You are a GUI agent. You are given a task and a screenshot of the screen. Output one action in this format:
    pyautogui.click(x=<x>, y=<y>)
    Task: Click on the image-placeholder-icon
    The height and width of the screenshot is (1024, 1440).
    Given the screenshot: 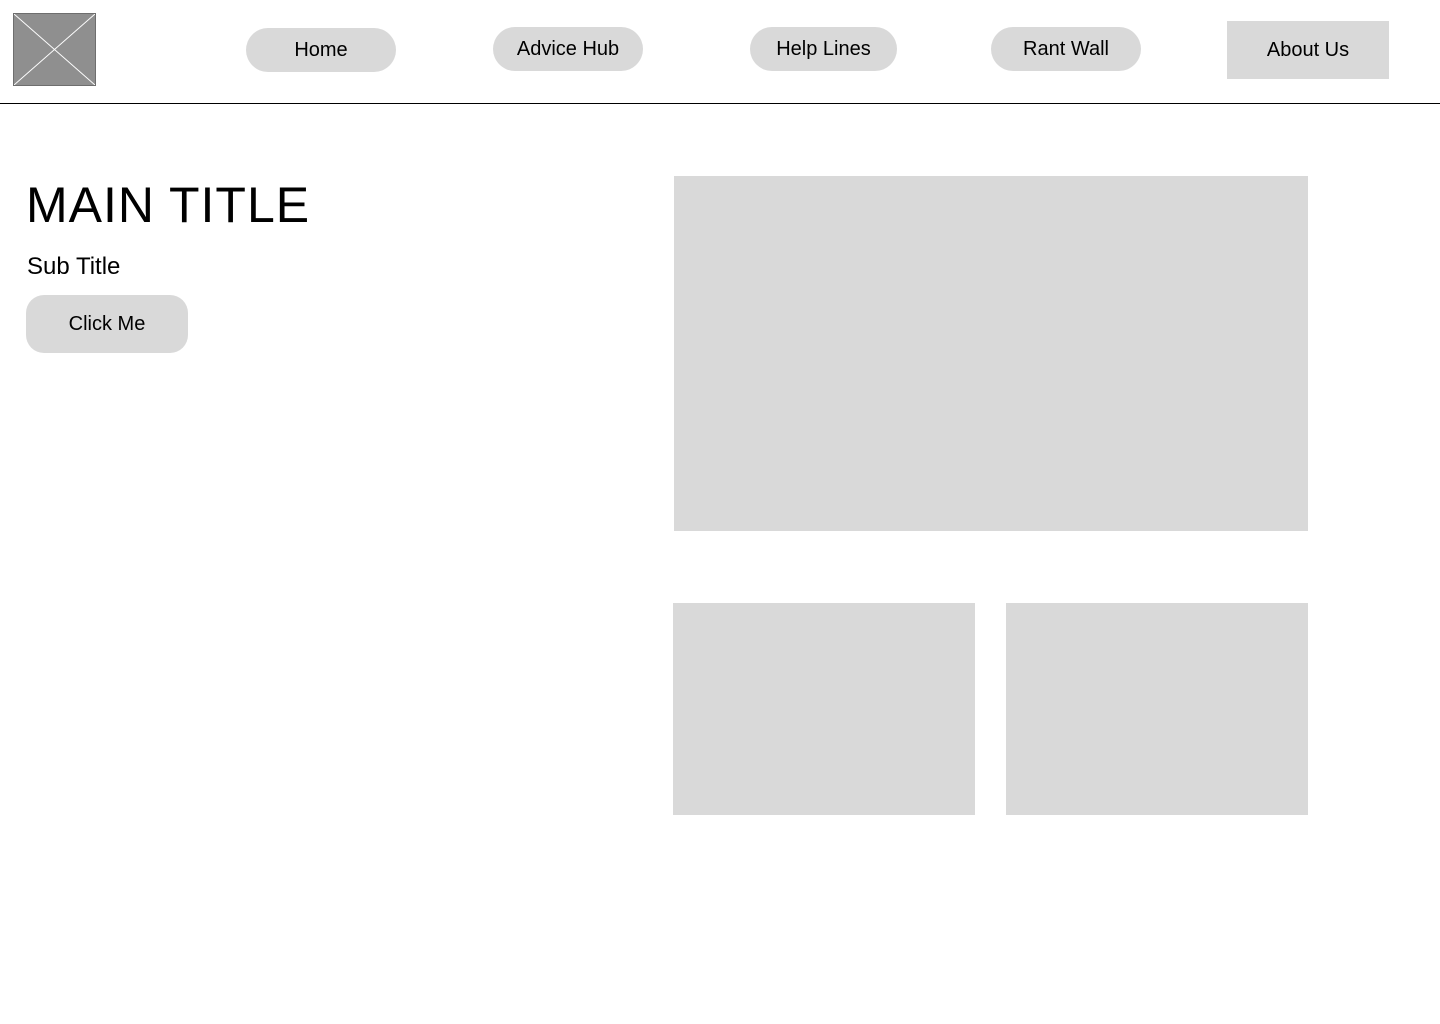 What is the action you would take?
    pyautogui.click(x=54, y=49)
    